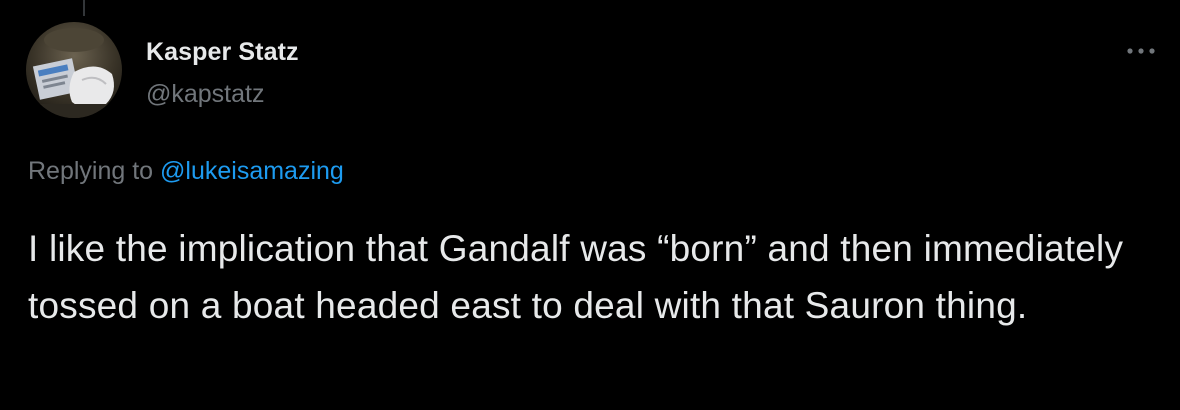 Image resolution: width=1180 pixels, height=410 pixels. I want to click on replying-to: Replying to @lukeisamazing, so click(186, 171).